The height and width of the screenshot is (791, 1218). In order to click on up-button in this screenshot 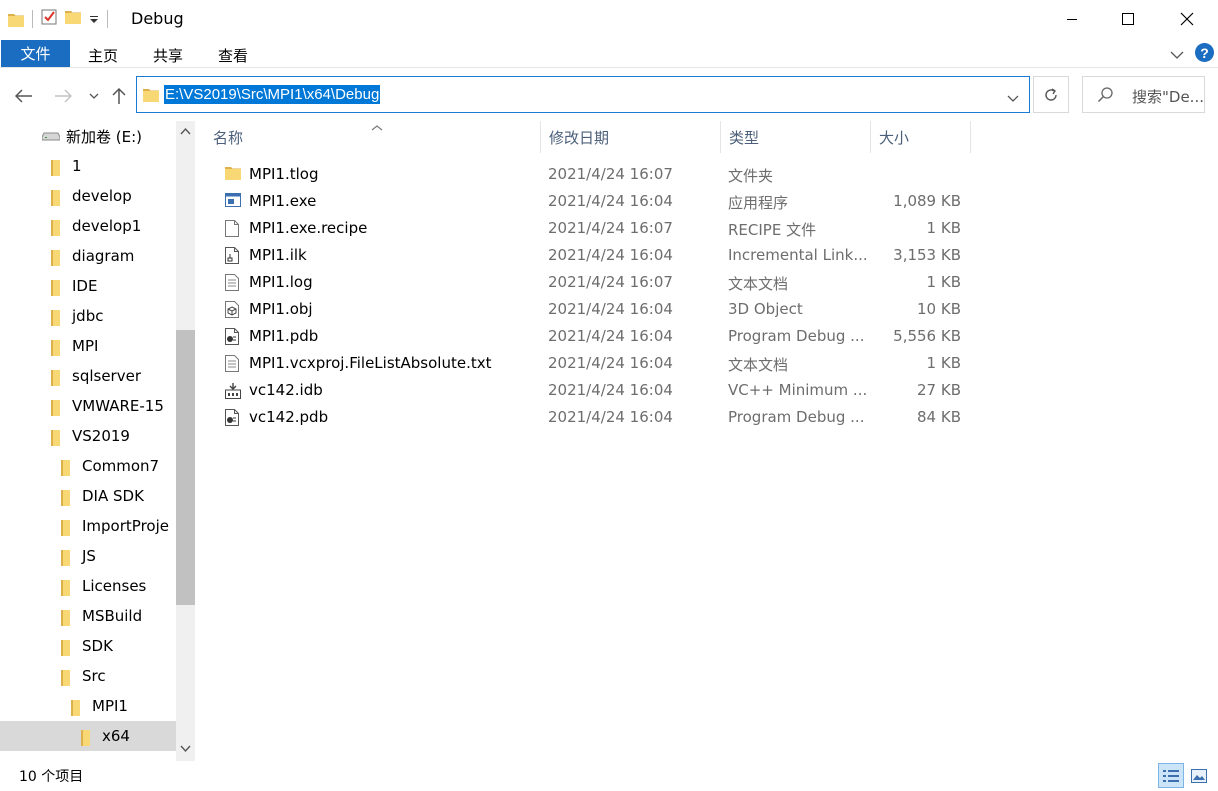, I will do `click(119, 96)`.